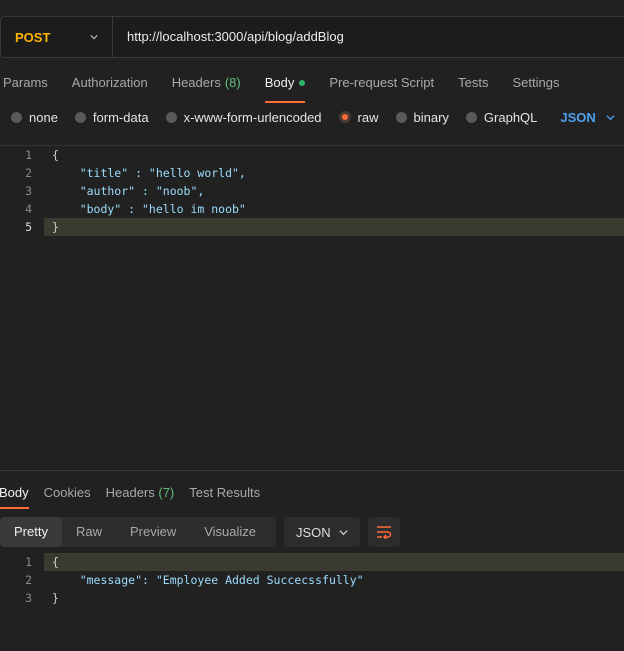 Image resolution: width=624 pixels, height=651 pixels. What do you see at coordinates (224, 493) in the screenshot?
I see `response-tab-test-results: Test Results` at bounding box center [224, 493].